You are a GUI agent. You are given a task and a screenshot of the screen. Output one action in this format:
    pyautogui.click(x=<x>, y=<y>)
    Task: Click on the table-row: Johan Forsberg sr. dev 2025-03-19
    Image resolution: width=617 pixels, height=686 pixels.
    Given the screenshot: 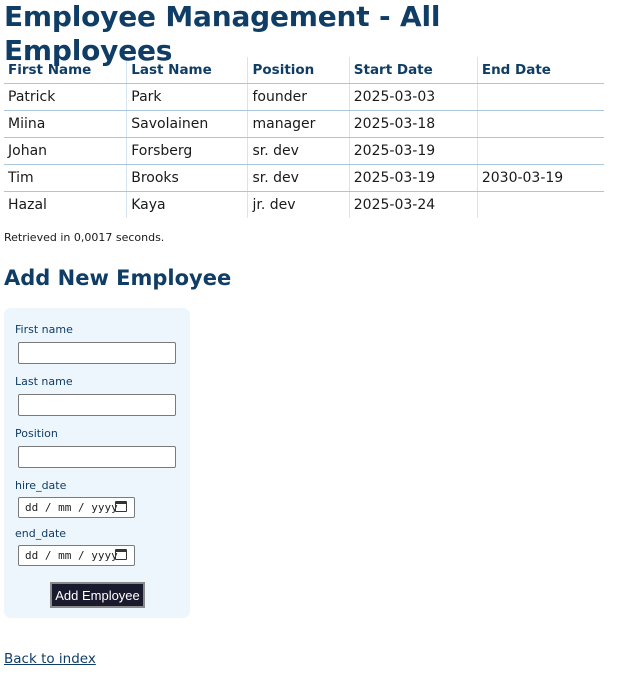 What is the action you would take?
    pyautogui.click(x=304, y=151)
    